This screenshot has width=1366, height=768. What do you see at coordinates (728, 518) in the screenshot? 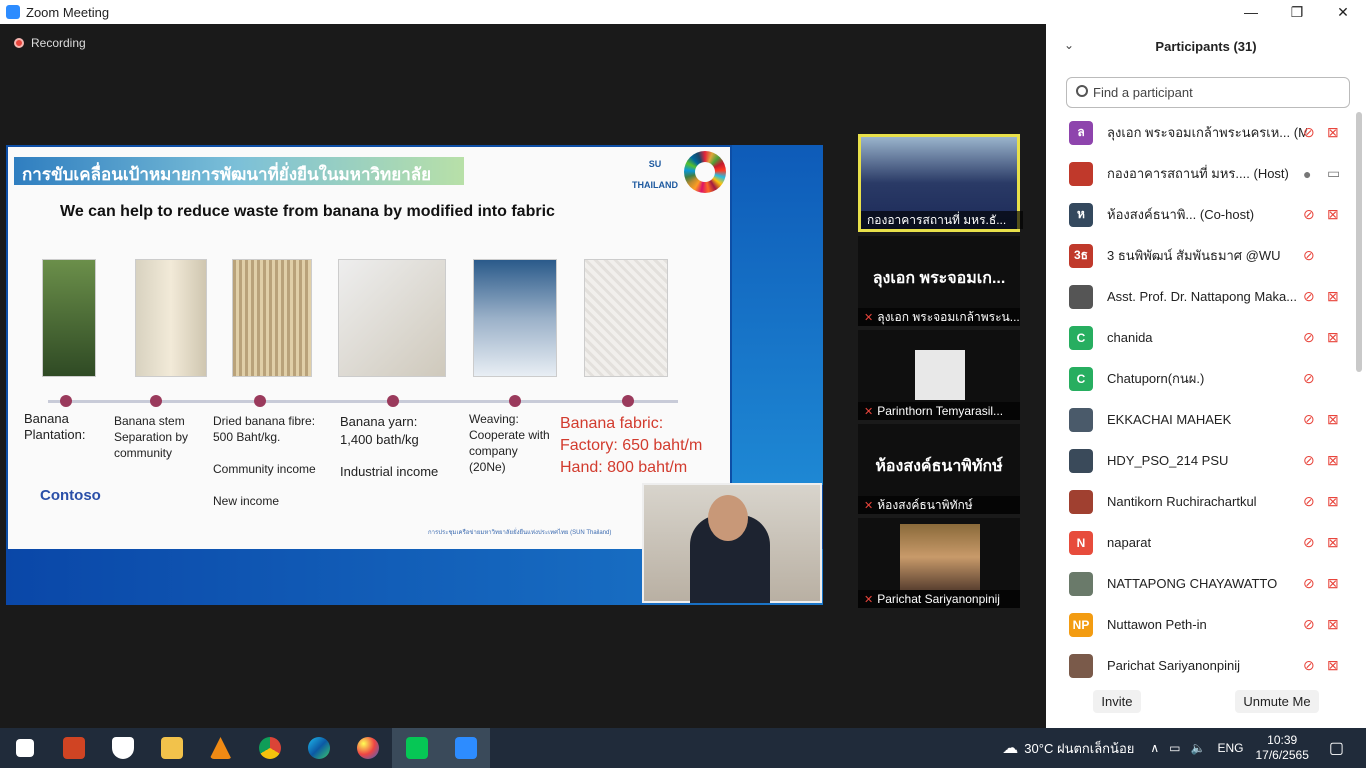
I see `speaker-head` at bounding box center [728, 518].